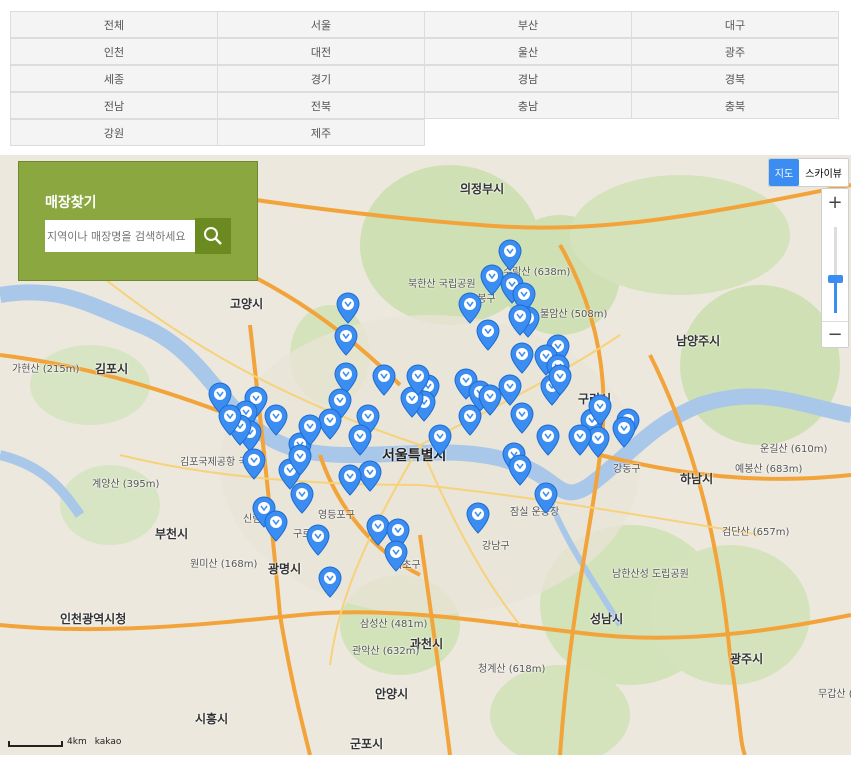  Describe the element at coordinates (823, 172) in the screenshot. I see `map-type-skyview: 스카이뷰` at that location.